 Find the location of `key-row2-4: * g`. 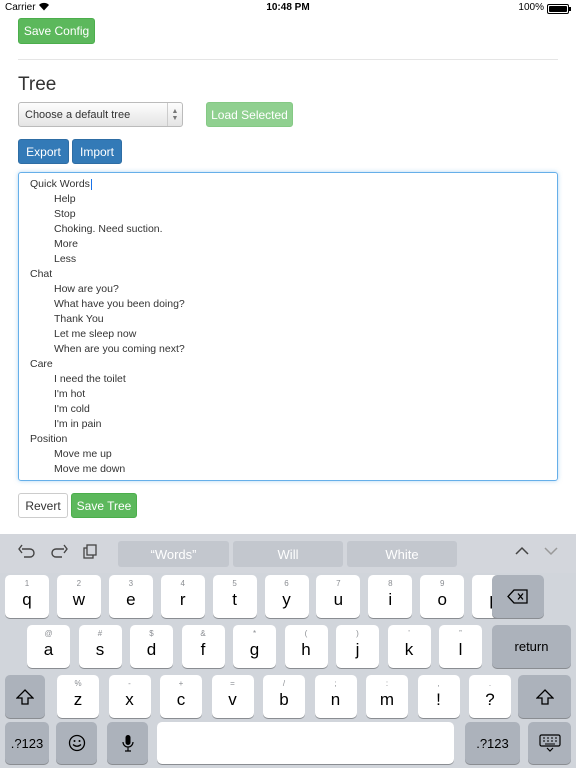

key-row2-4: * g is located at coordinates (254, 646).